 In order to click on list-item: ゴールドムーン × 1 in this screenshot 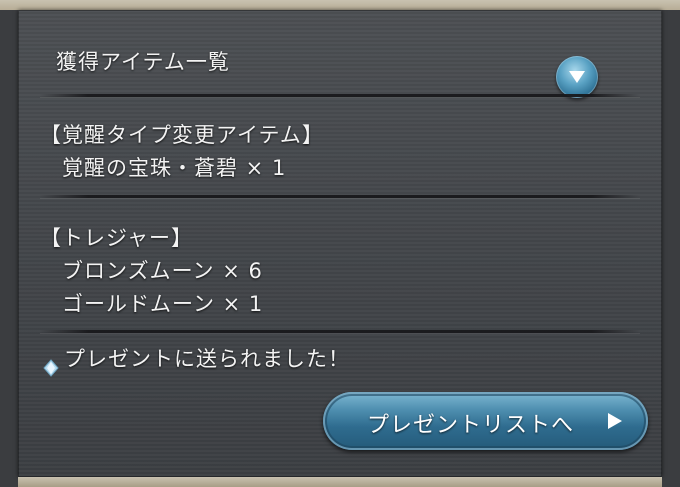, I will do `click(163, 304)`.